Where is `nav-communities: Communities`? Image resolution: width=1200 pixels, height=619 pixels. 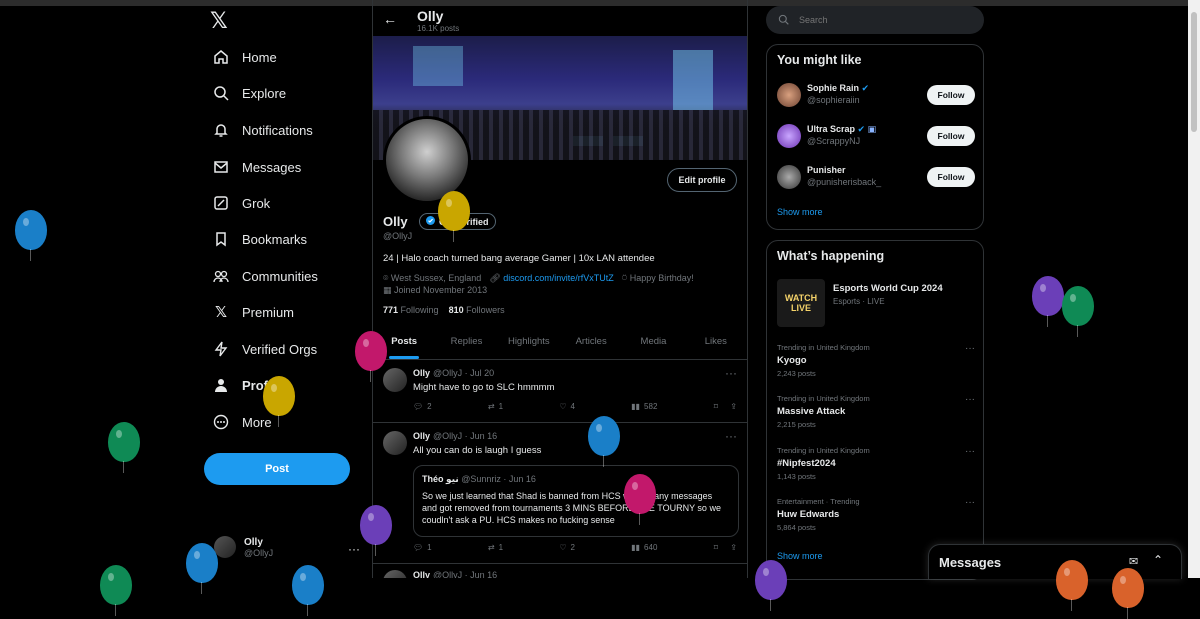 nav-communities: Communities is located at coordinates (265, 276).